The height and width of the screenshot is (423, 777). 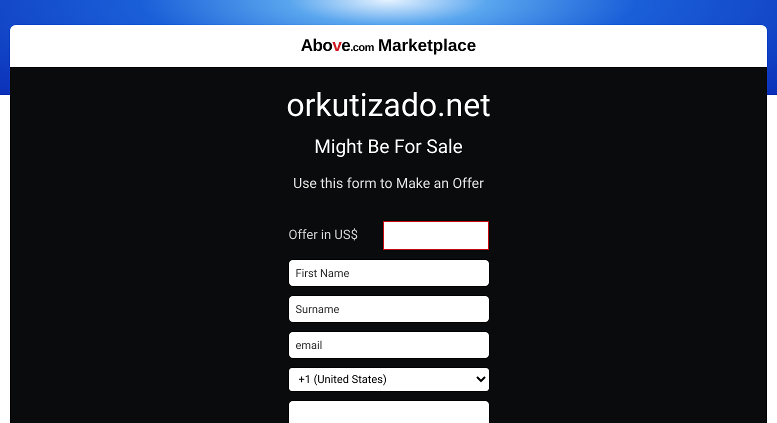 What do you see at coordinates (388, 147) in the screenshot?
I see `subtitle: Might Be For Sale` at bounding box center [388, 147].